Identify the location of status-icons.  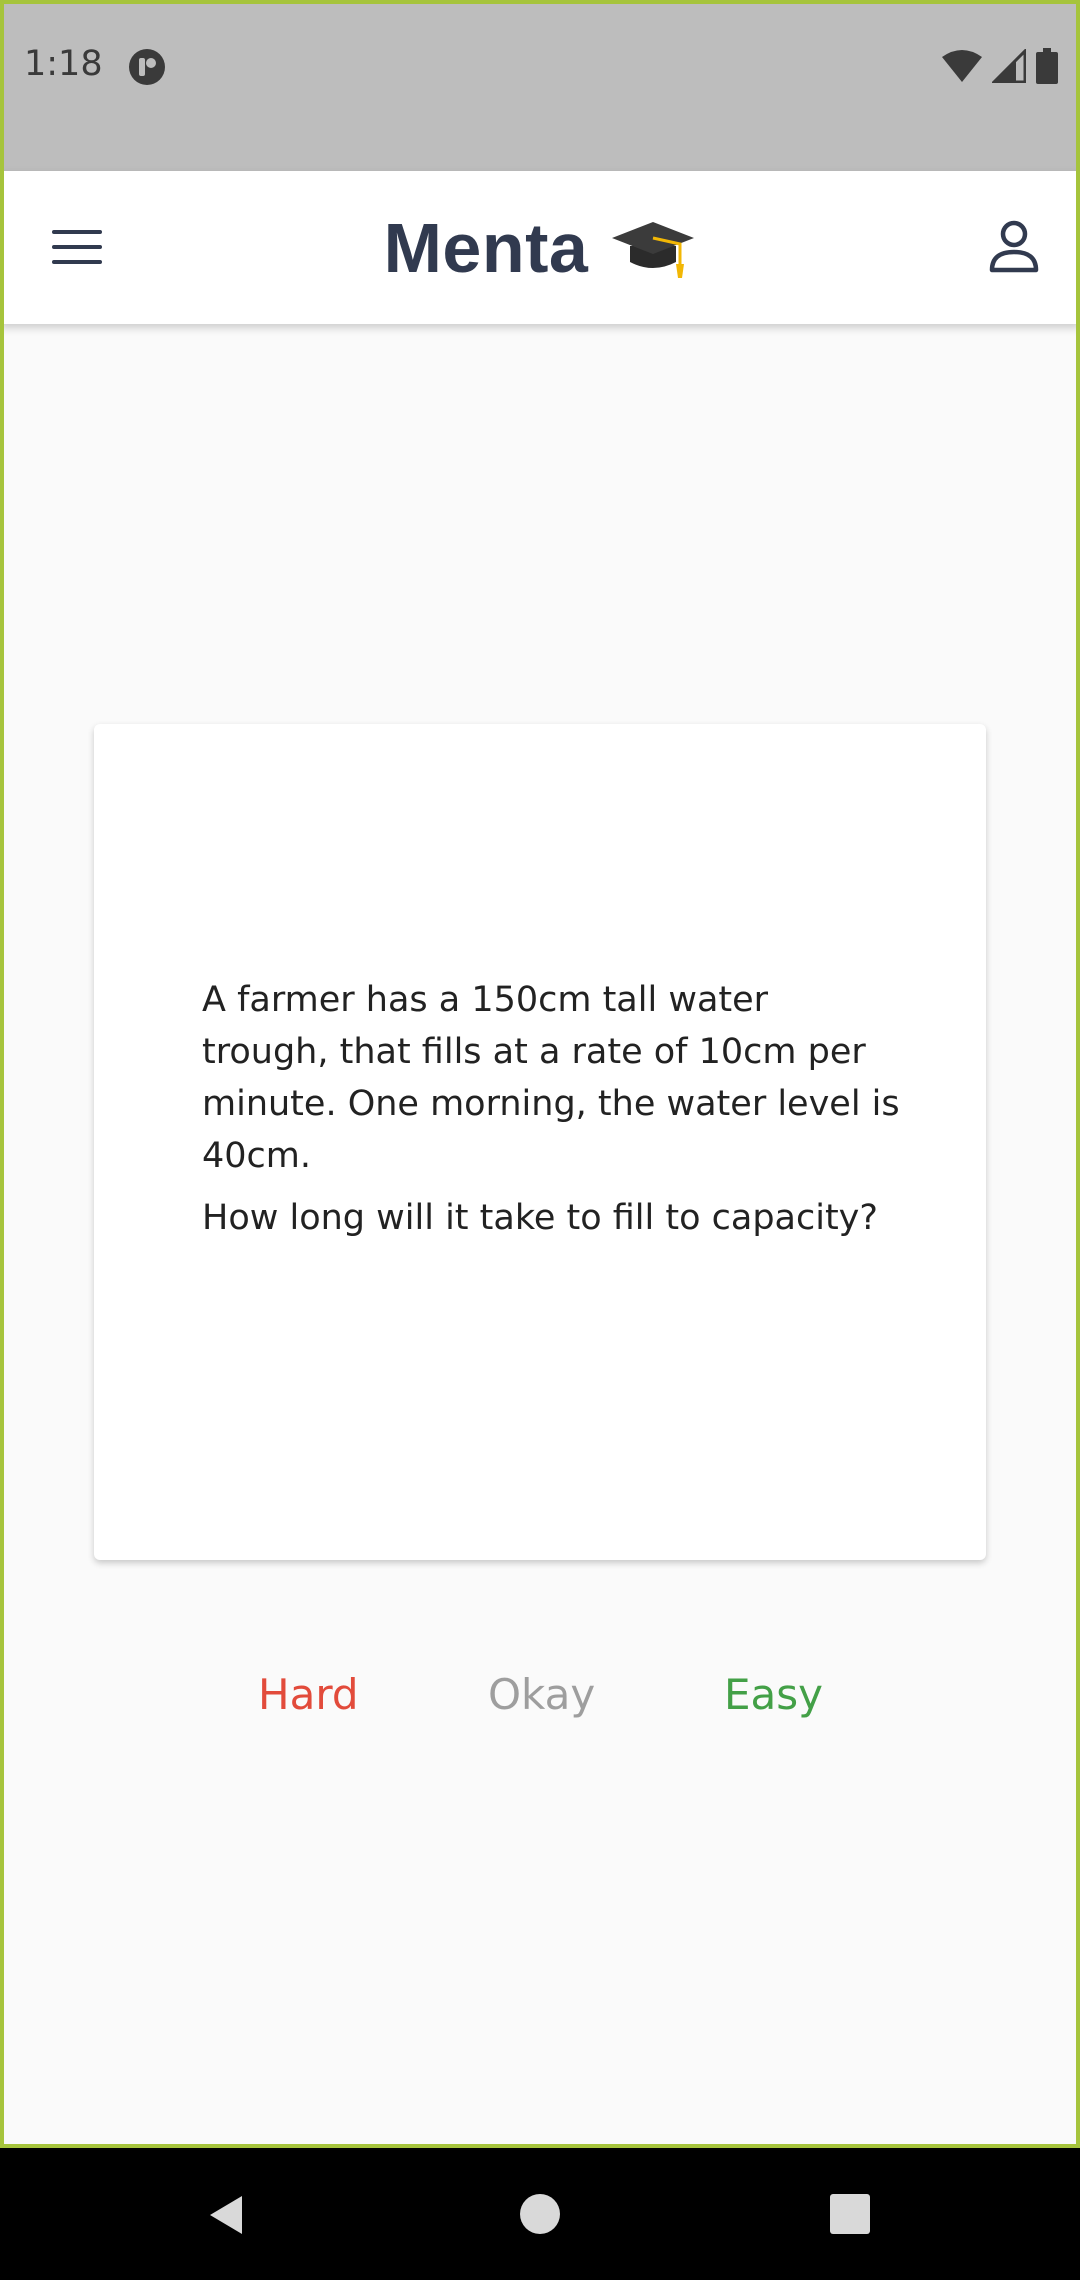
(1000, 66).